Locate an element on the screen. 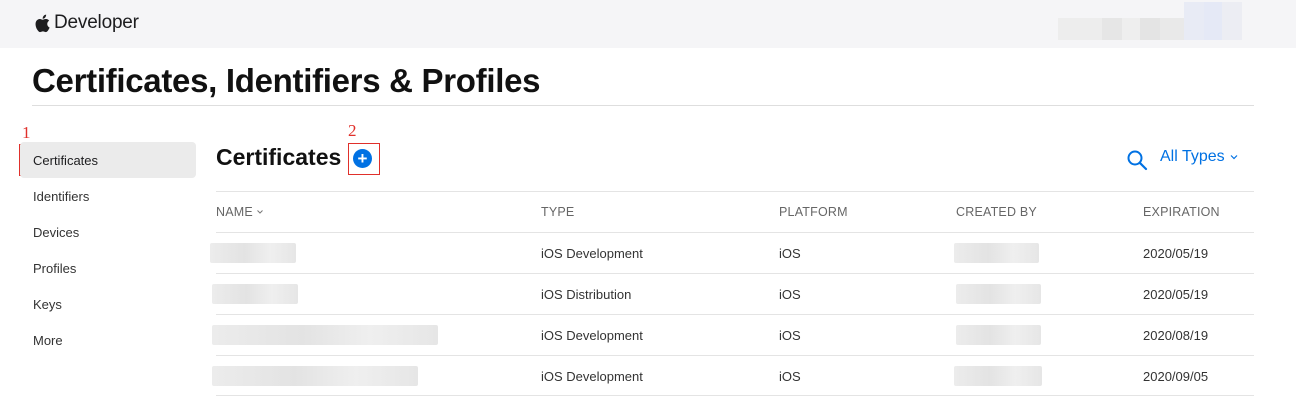 This screenshot has height=412, width=1296. chevron-down-icon is located at coordinates (1234, 157).